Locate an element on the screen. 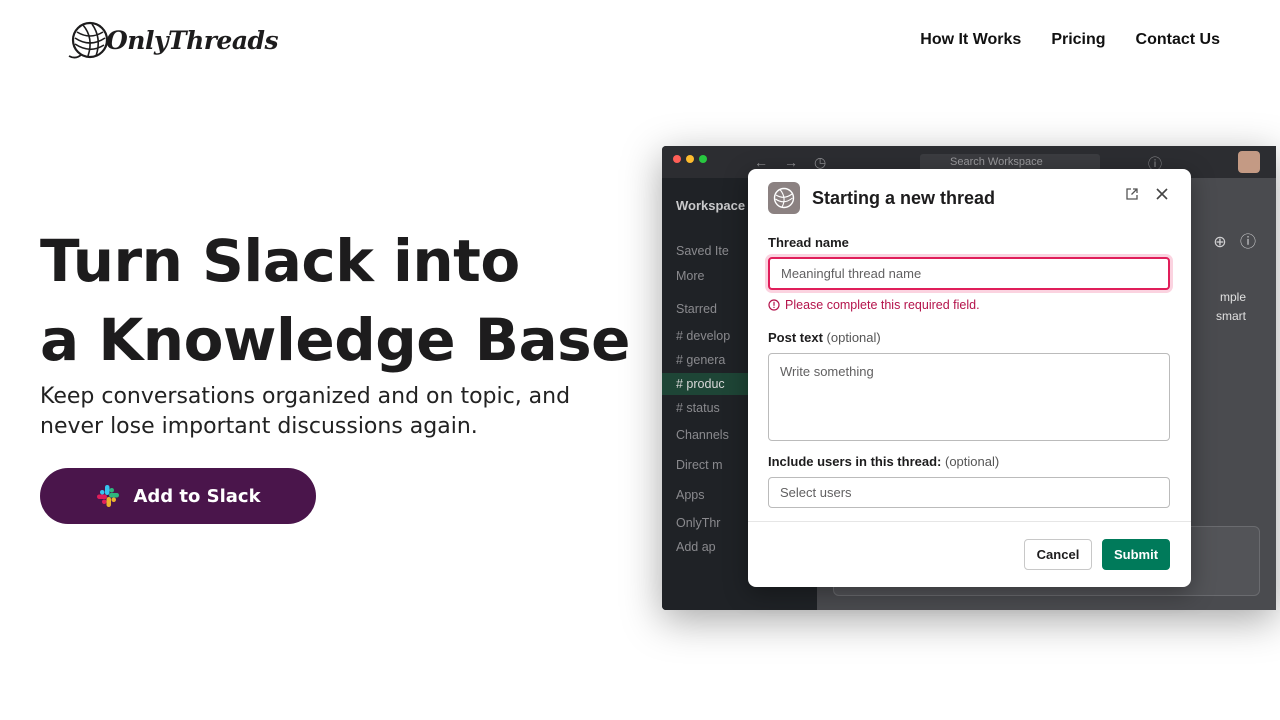  hero-title-line2: a Knowledge Base is located at coordinates (335, 340).